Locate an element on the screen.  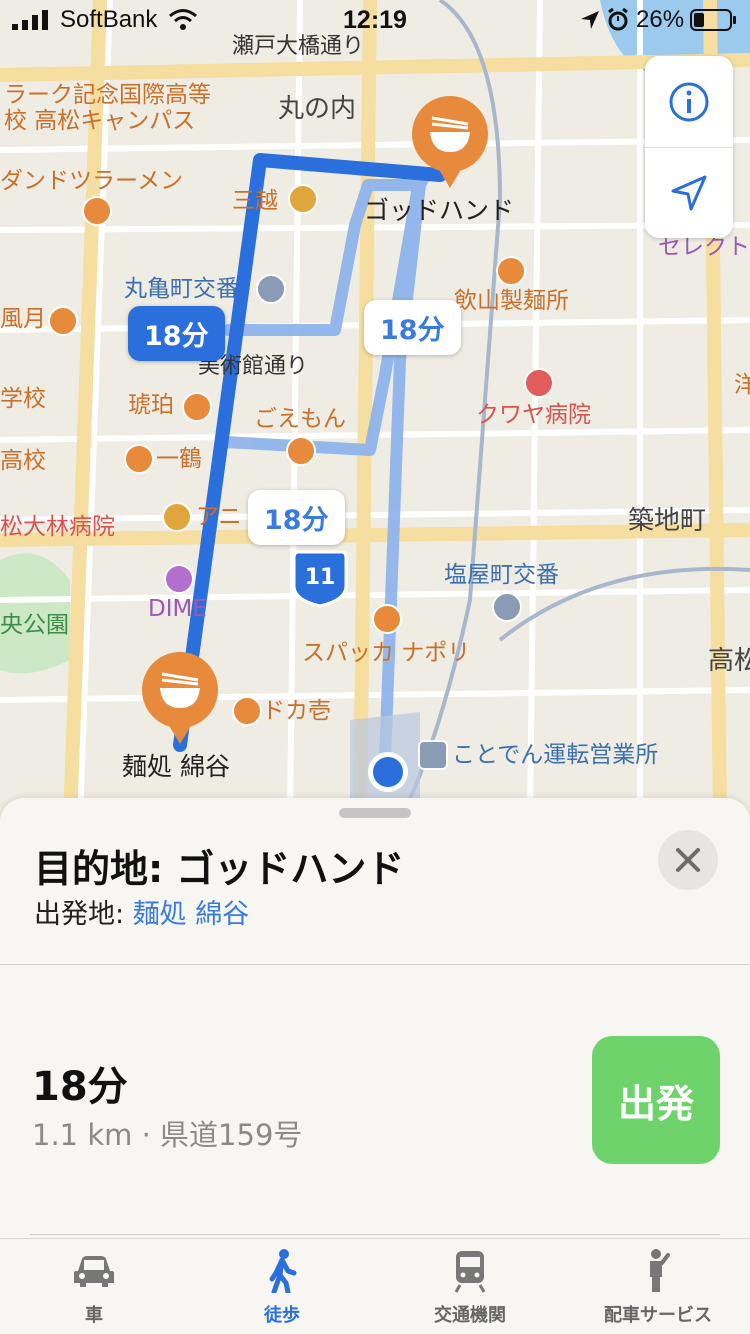
map-label-kohaku: 琥珀 is located at coordinates (151, 405).